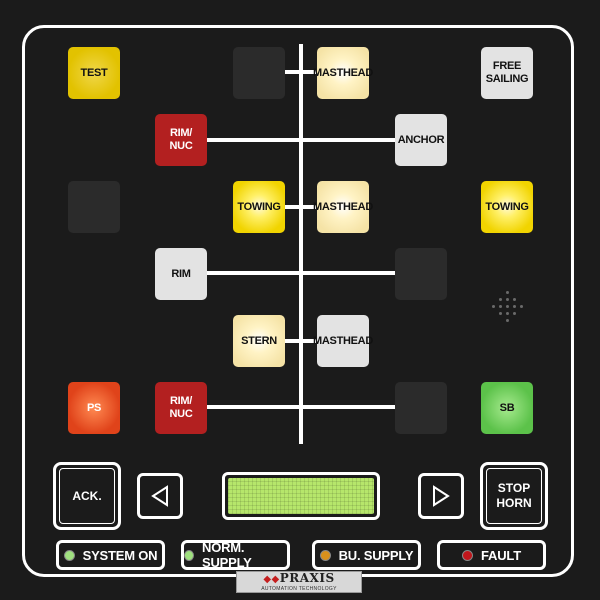  I want to click on blank-key-left-row3, so click(94, 207).